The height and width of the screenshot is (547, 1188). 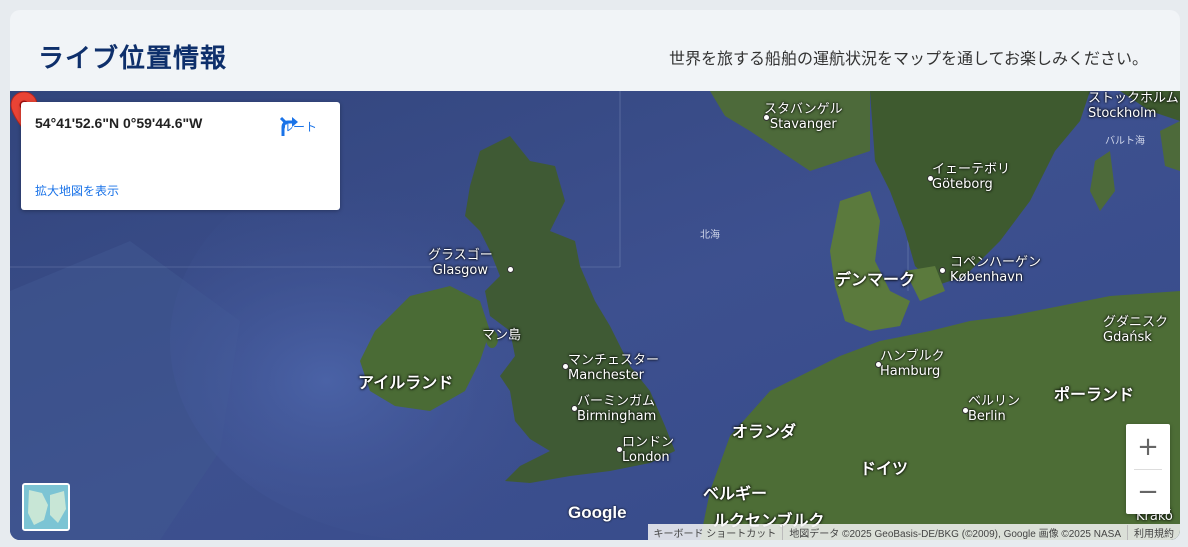 I want to click on label-stockholm: ストックホルム Stockholm, so click(x=1133, y=106).